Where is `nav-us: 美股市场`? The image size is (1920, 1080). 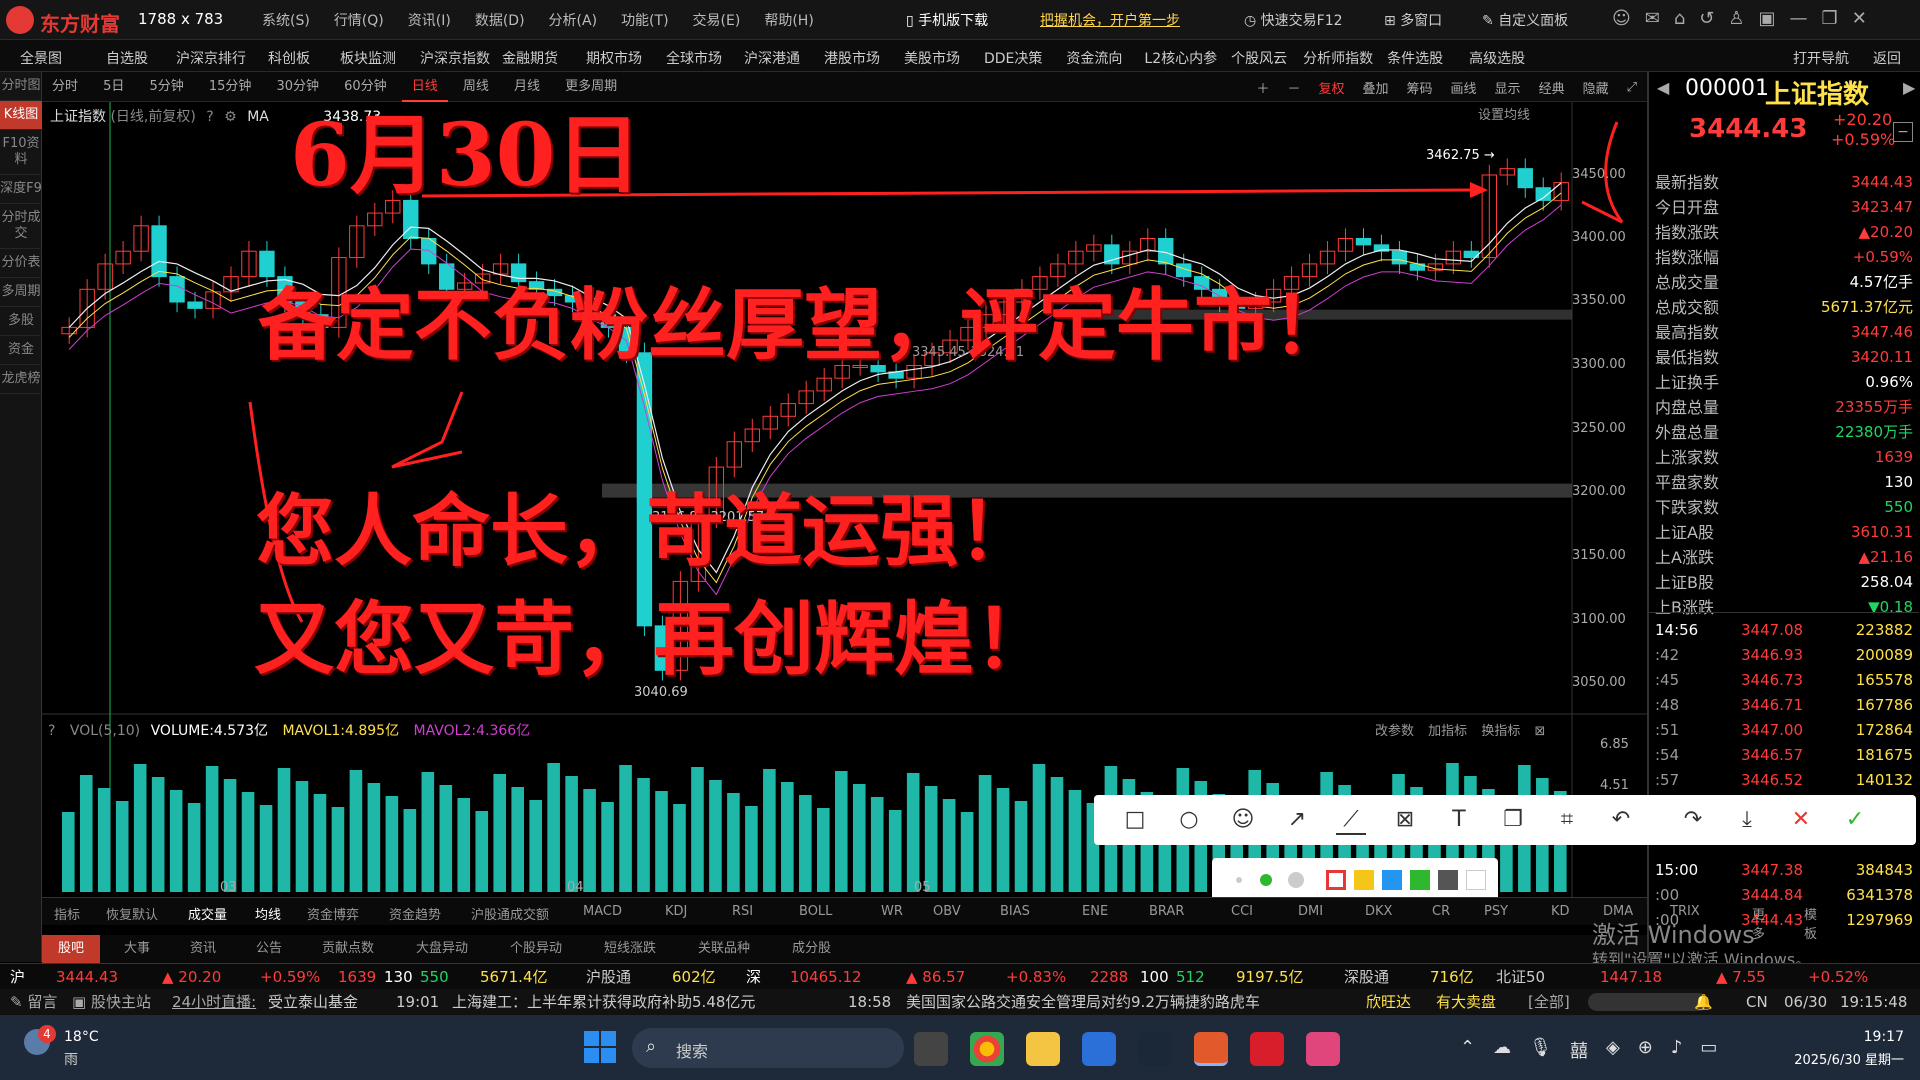 nav-us: 美股市场 is located at coordinates (932, 58).